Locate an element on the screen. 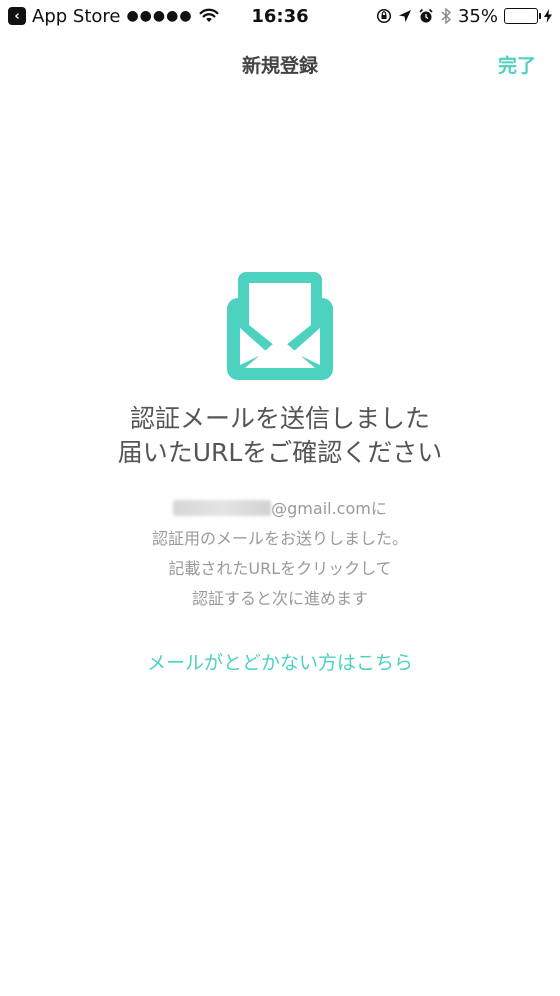 The width and height of the screenshot is (560, 996). email-line: @gmail.comに is located at coordinates (280, 509).